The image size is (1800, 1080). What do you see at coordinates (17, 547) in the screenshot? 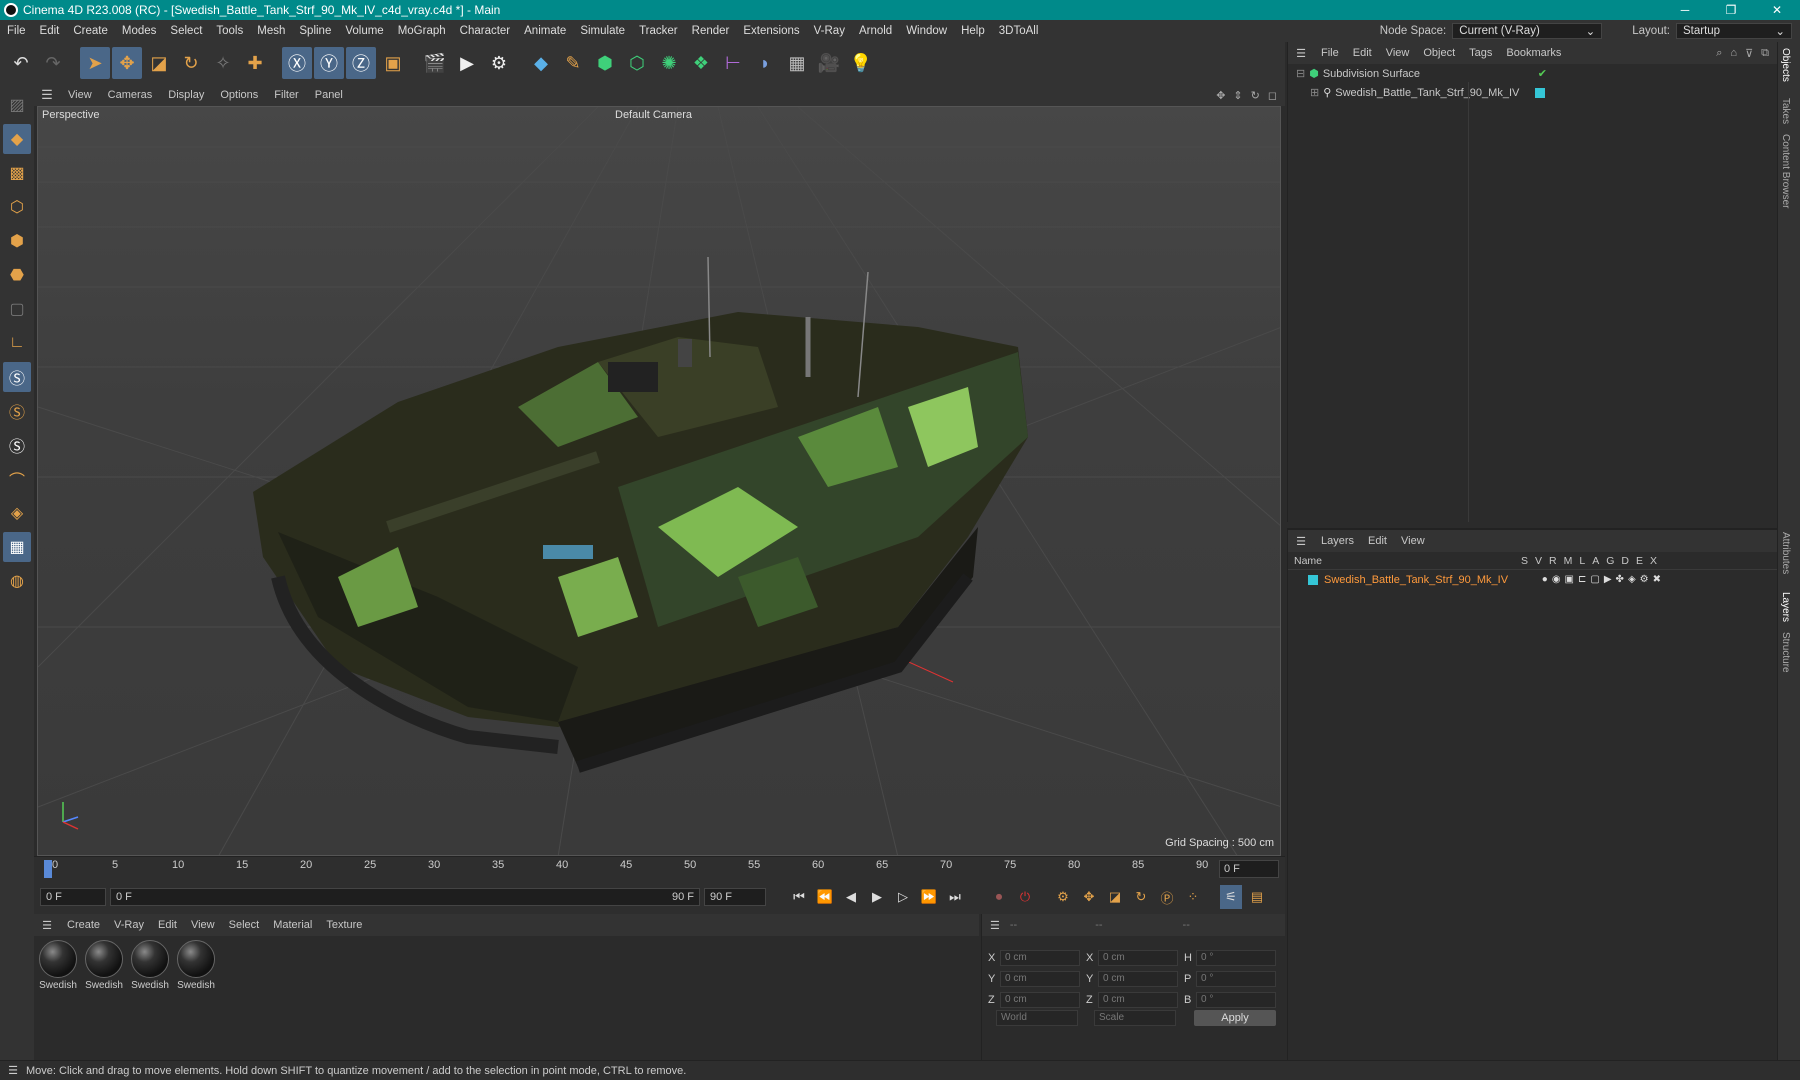
I see `grid-plane-icon: ▦` at bounding box center [17, 547].